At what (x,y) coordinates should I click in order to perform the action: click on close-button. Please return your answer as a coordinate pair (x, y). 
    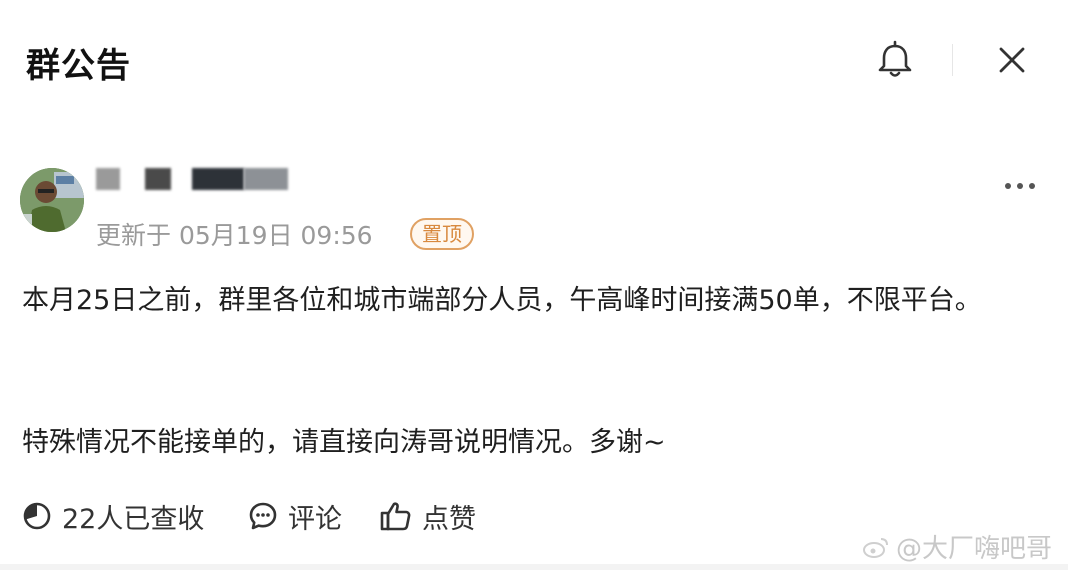
    Looking at the image, I should click on (1012, 60).